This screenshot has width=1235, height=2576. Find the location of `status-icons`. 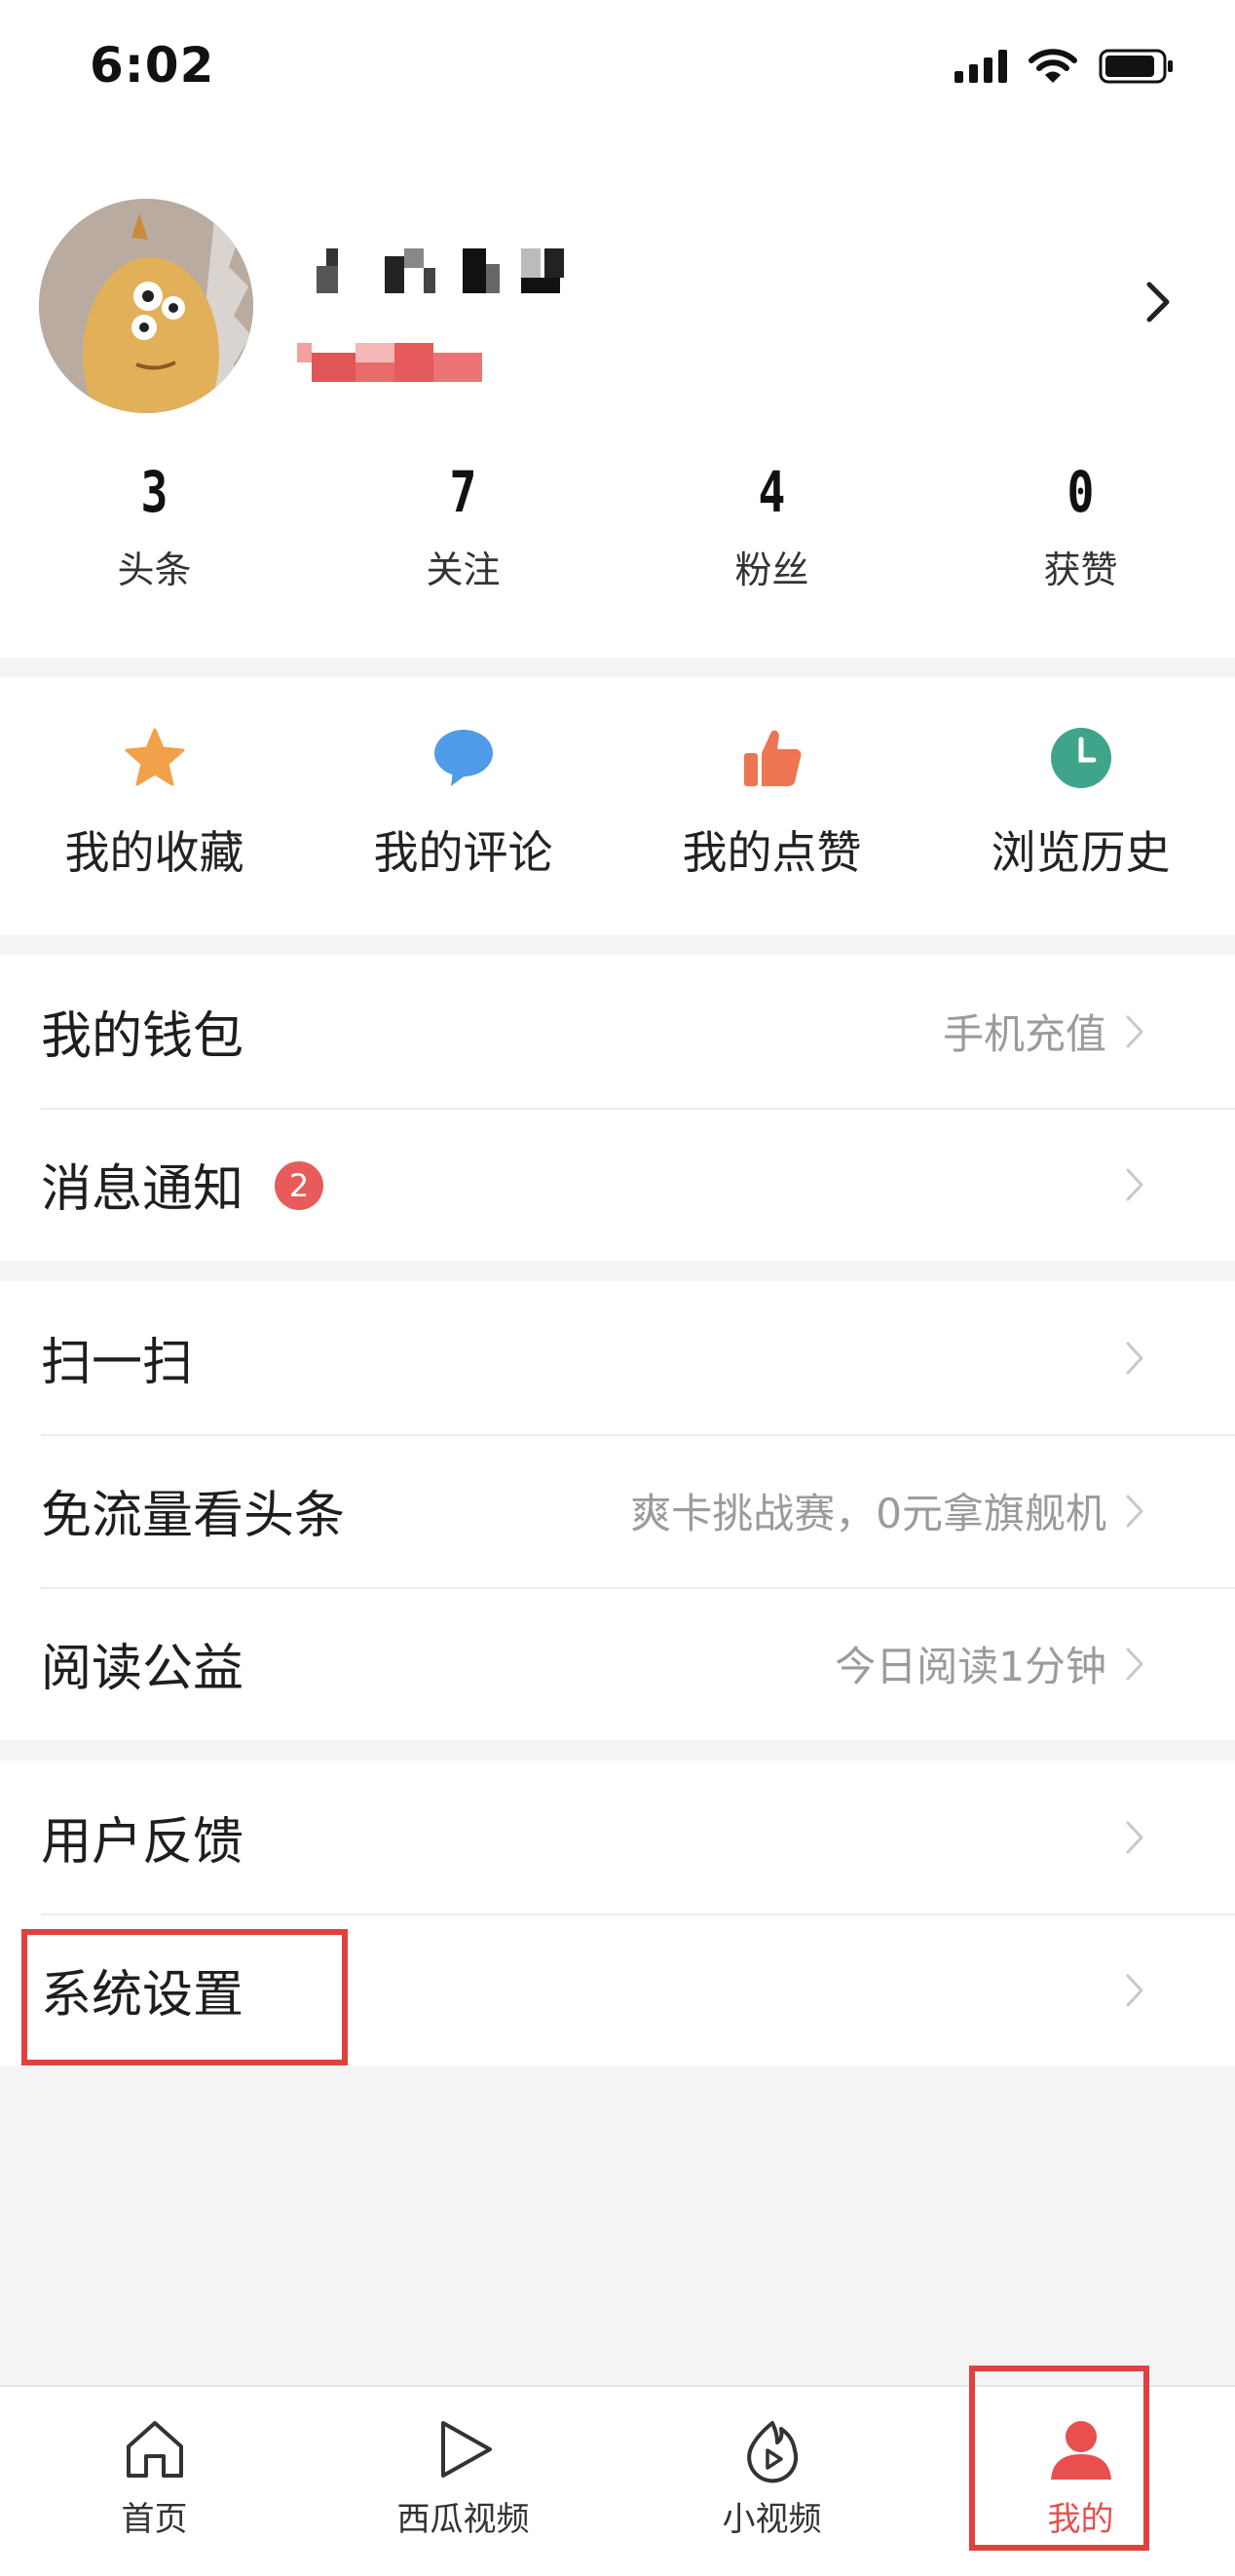

status-icons is located at coordinates (1064, 66).